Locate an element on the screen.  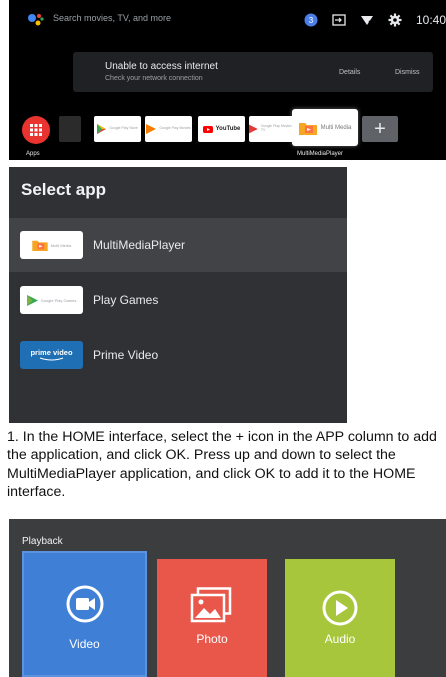
input-source-icon is located at coordinates (339, 20).